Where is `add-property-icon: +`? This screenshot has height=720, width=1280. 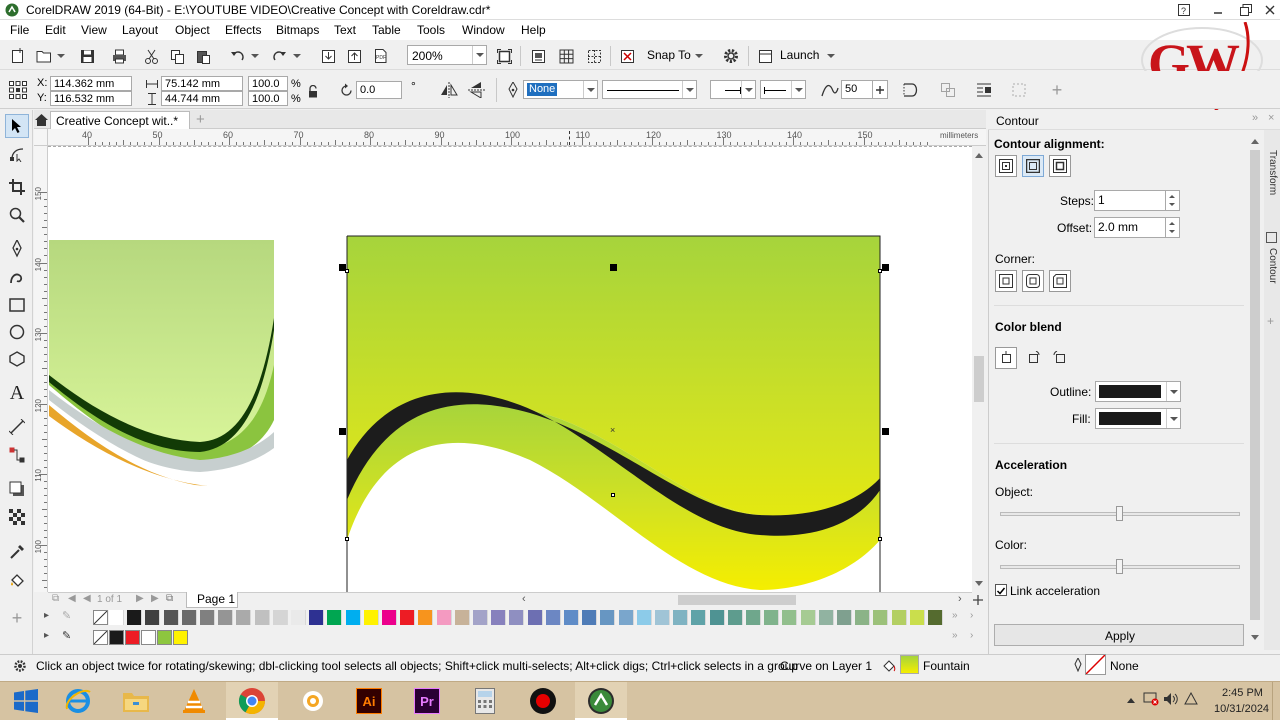 add-property-icon: + is located at coordinates (1057, 90).